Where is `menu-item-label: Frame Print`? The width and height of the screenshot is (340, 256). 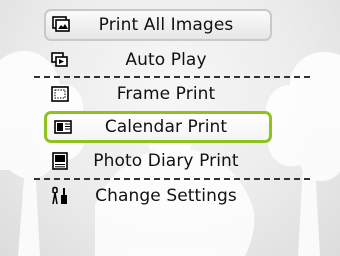
menu-item-label: Frame Print is located at coordinates (166, 94).